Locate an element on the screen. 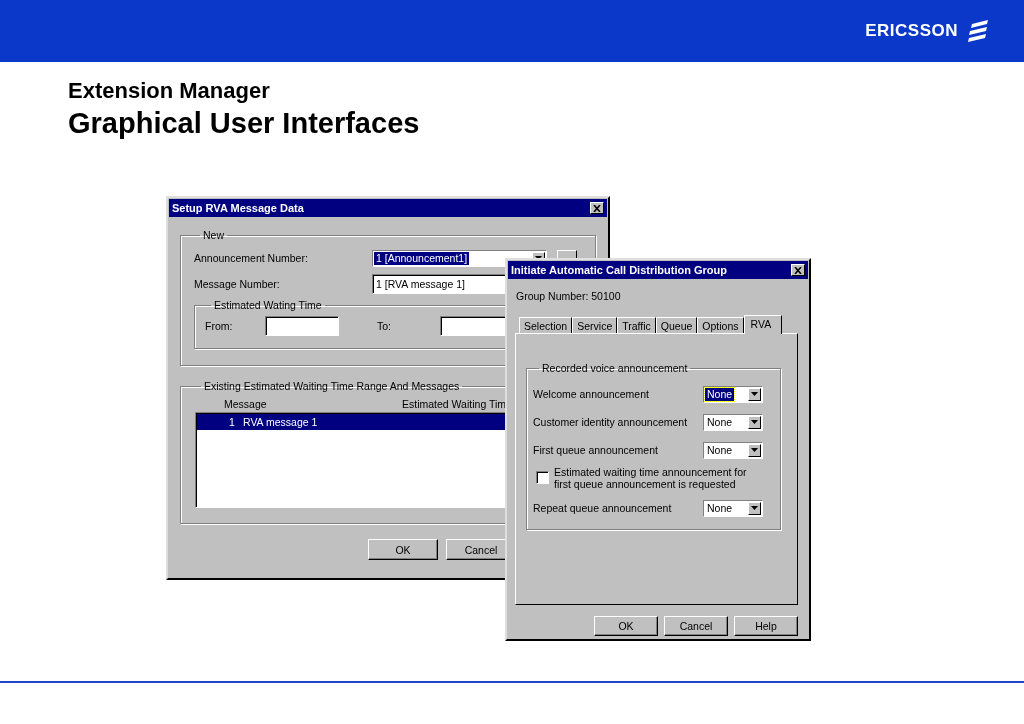 The height and width of the screenshot is (724, 1024). field-label: To: is located at coordinates (384, 326).